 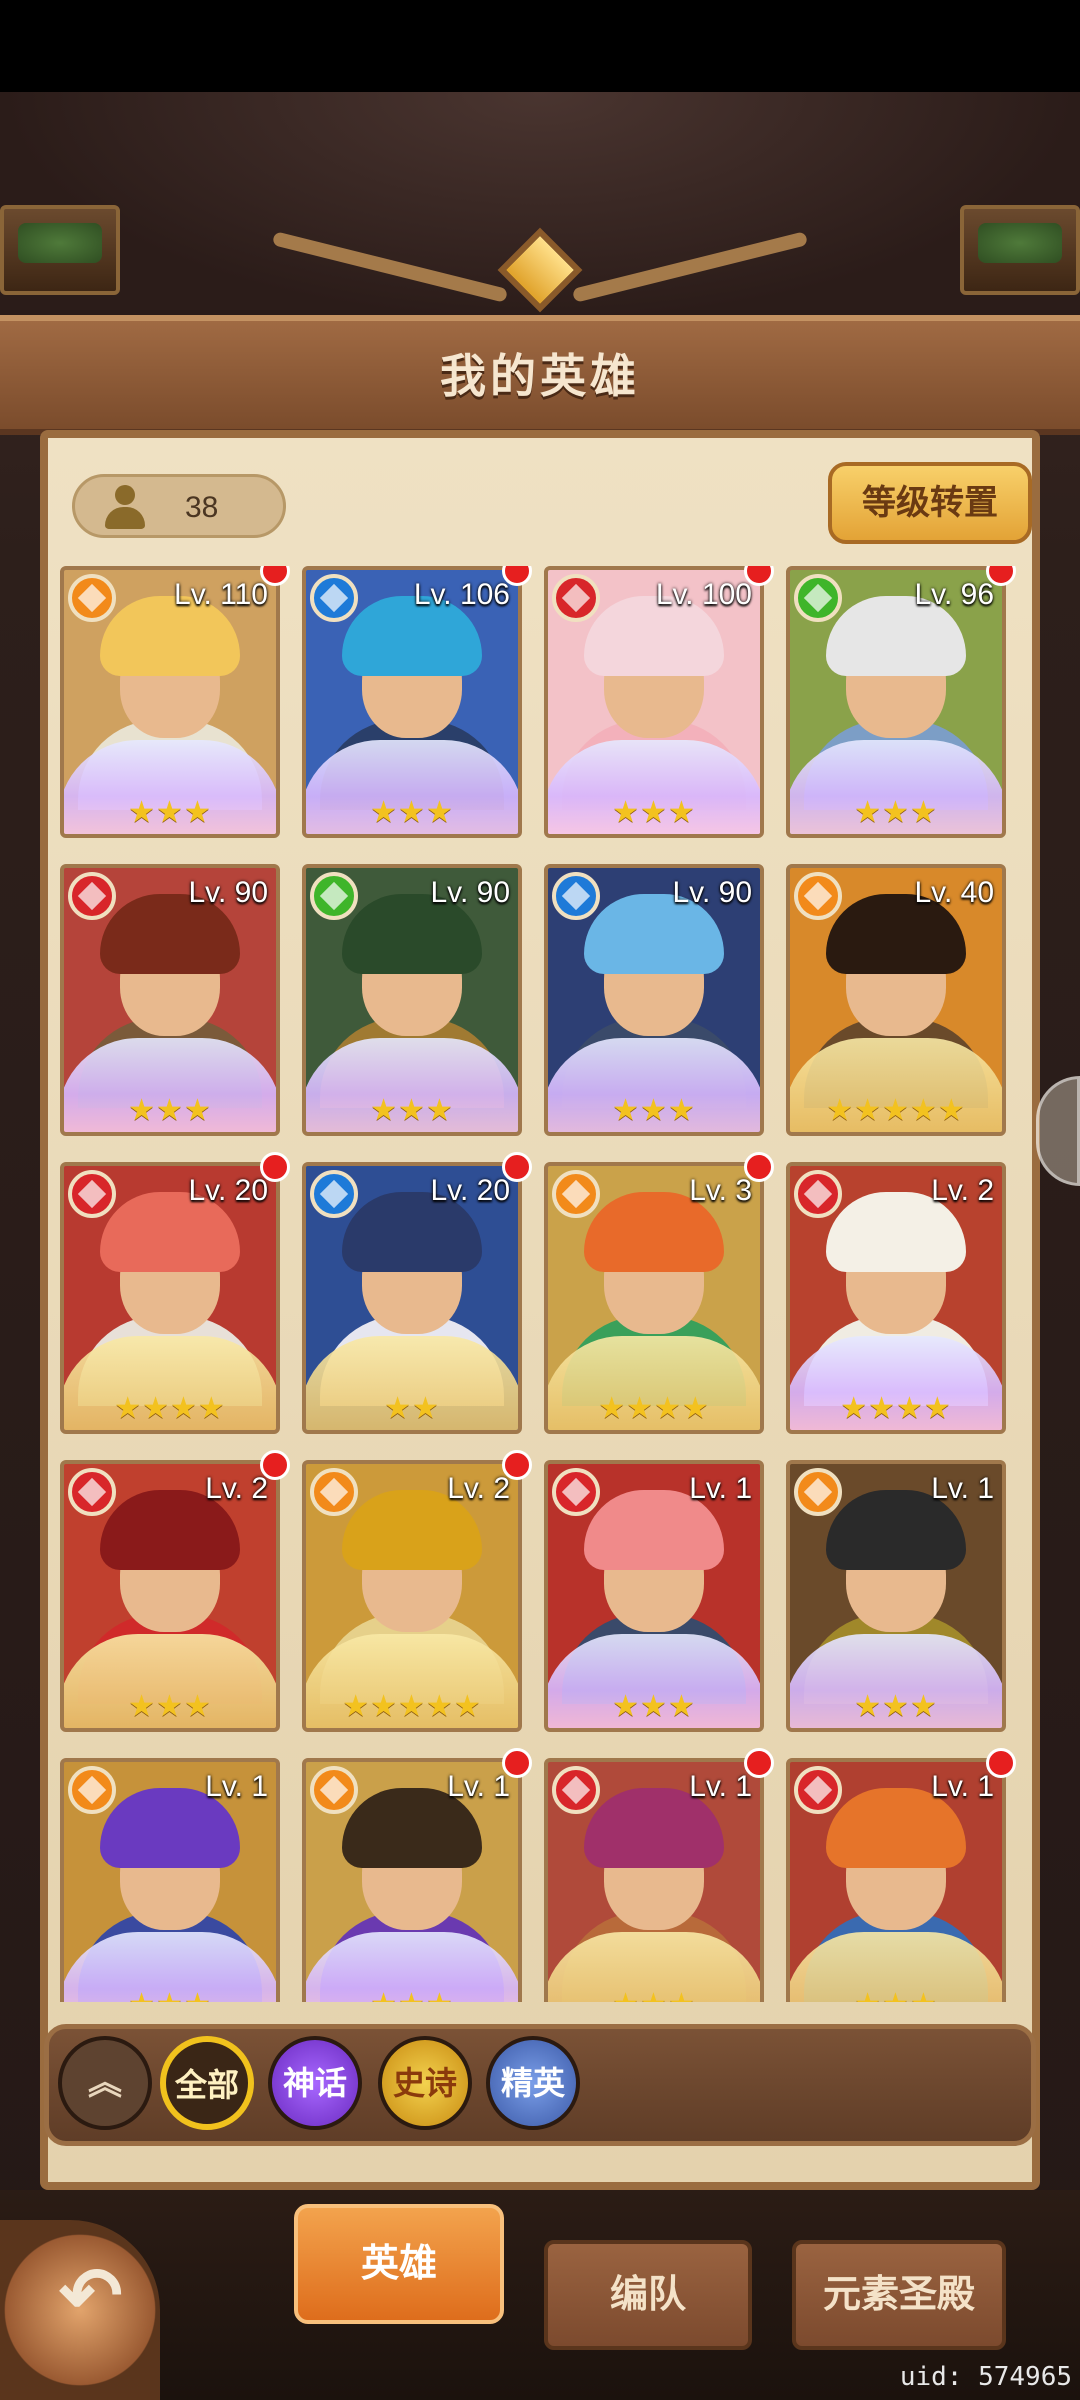 I want to click on filter-elite-button: 精英, so click(x=533, y=2083).